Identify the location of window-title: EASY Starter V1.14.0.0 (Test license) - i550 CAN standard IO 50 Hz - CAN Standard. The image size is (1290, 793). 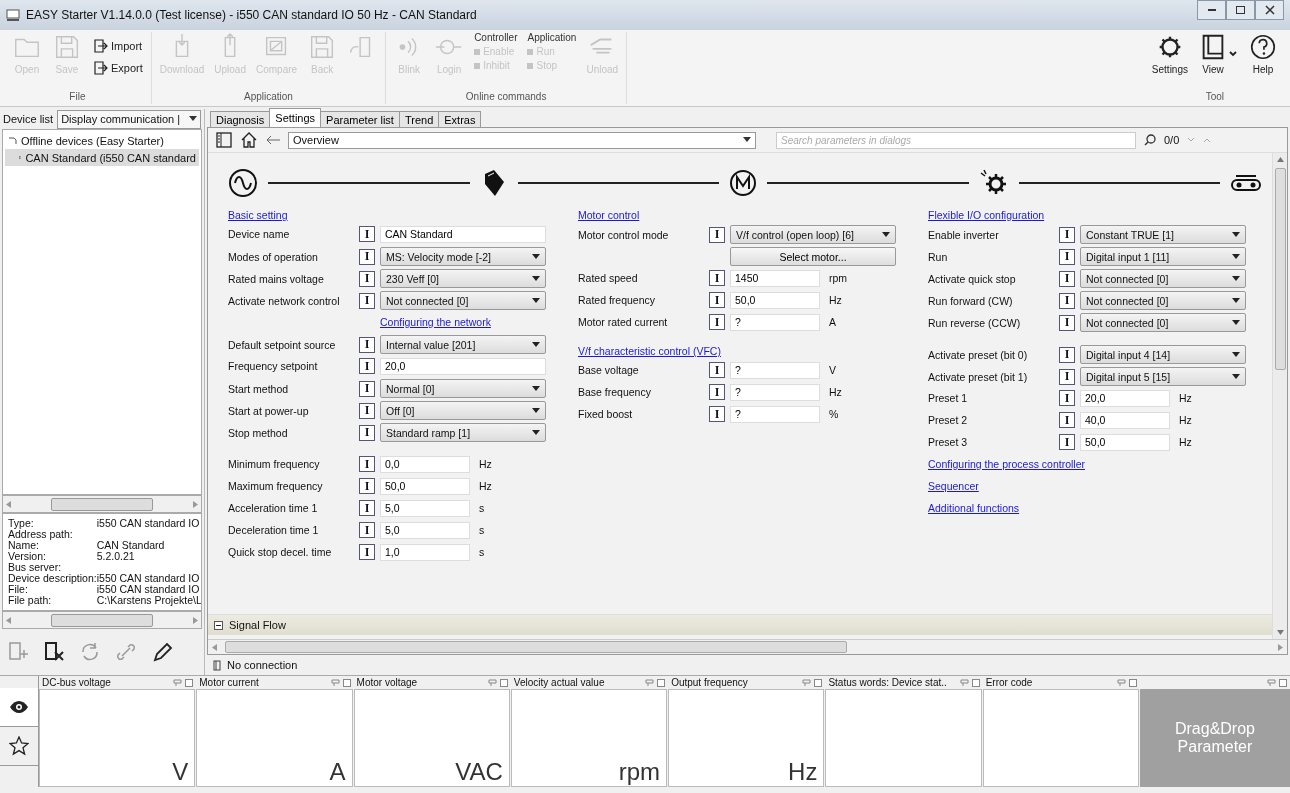
(252, 15).